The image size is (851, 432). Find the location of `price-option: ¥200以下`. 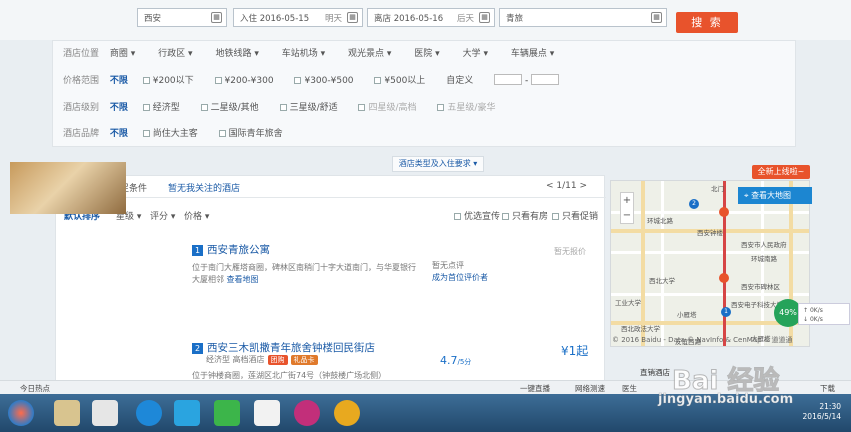

price-option: ¥200以下 is located at coordinates (168, 81).